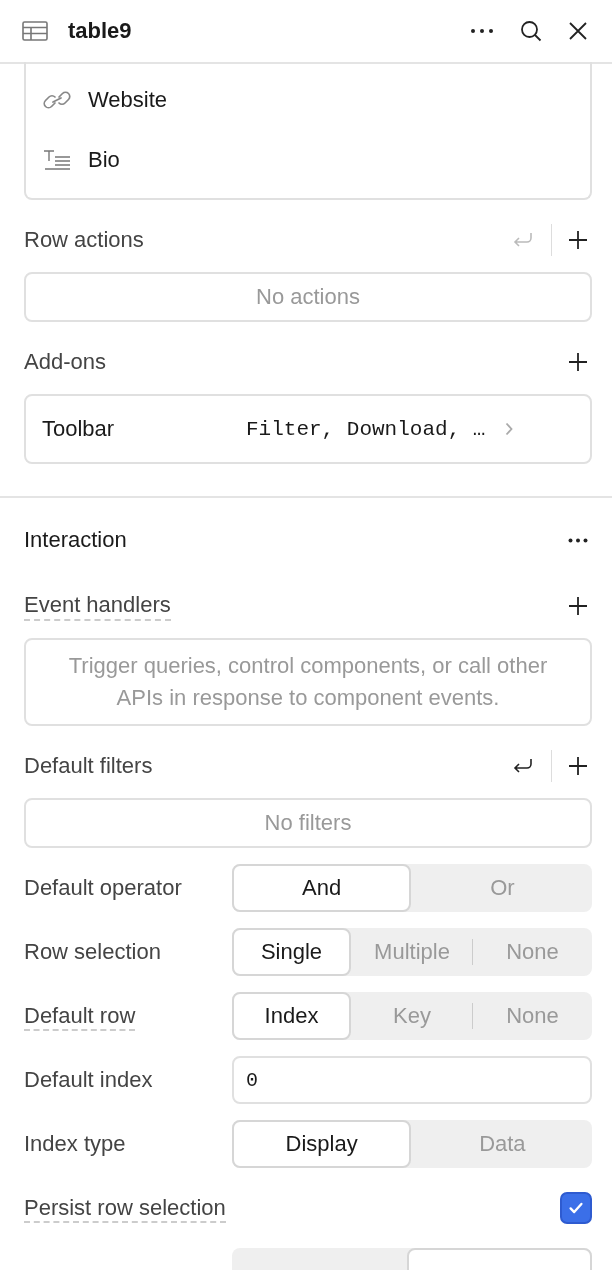  I want to click on segment-option: And, so click(322, 888).